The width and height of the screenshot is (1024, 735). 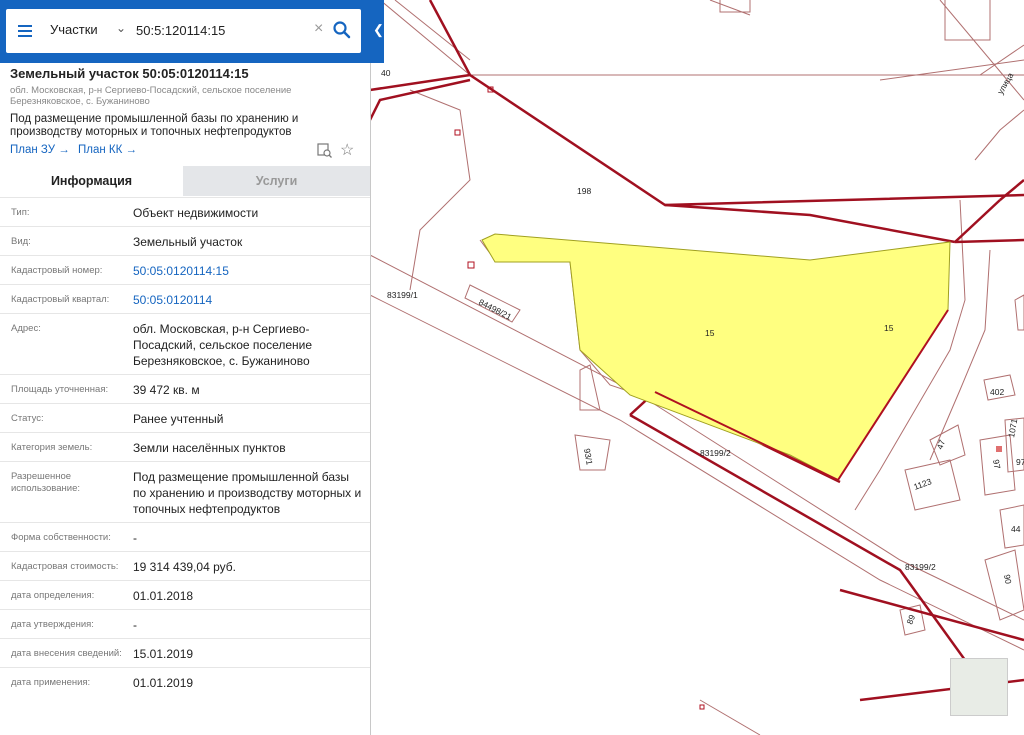 What do you see at coordinates (185, 537) in the screenshot?
I see `info-row: Форма собственности: -` at bounding box center [185, 537].